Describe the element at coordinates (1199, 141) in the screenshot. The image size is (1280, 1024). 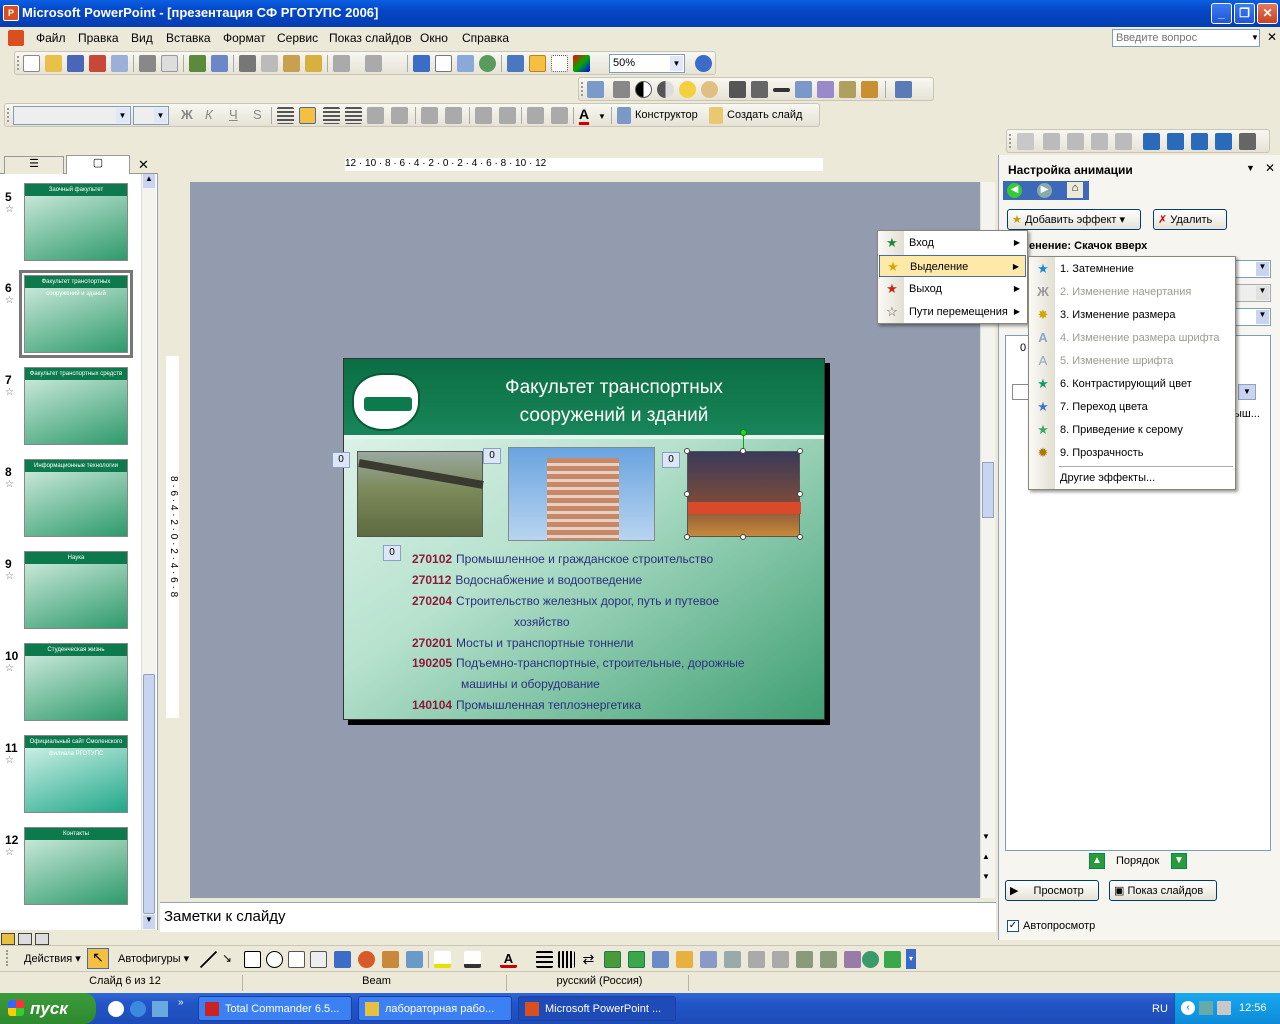
I see `lighting-icon` at that location.